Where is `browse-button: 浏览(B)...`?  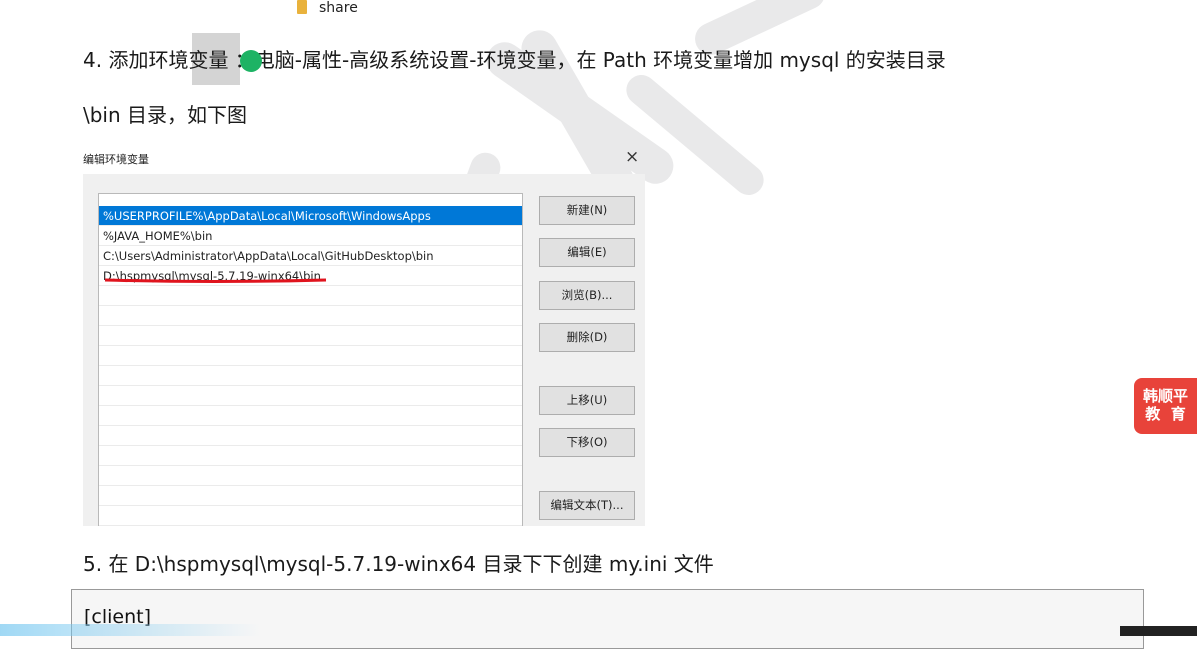
browse-button: 浏览(B)... is located at coordinates (587, 295).